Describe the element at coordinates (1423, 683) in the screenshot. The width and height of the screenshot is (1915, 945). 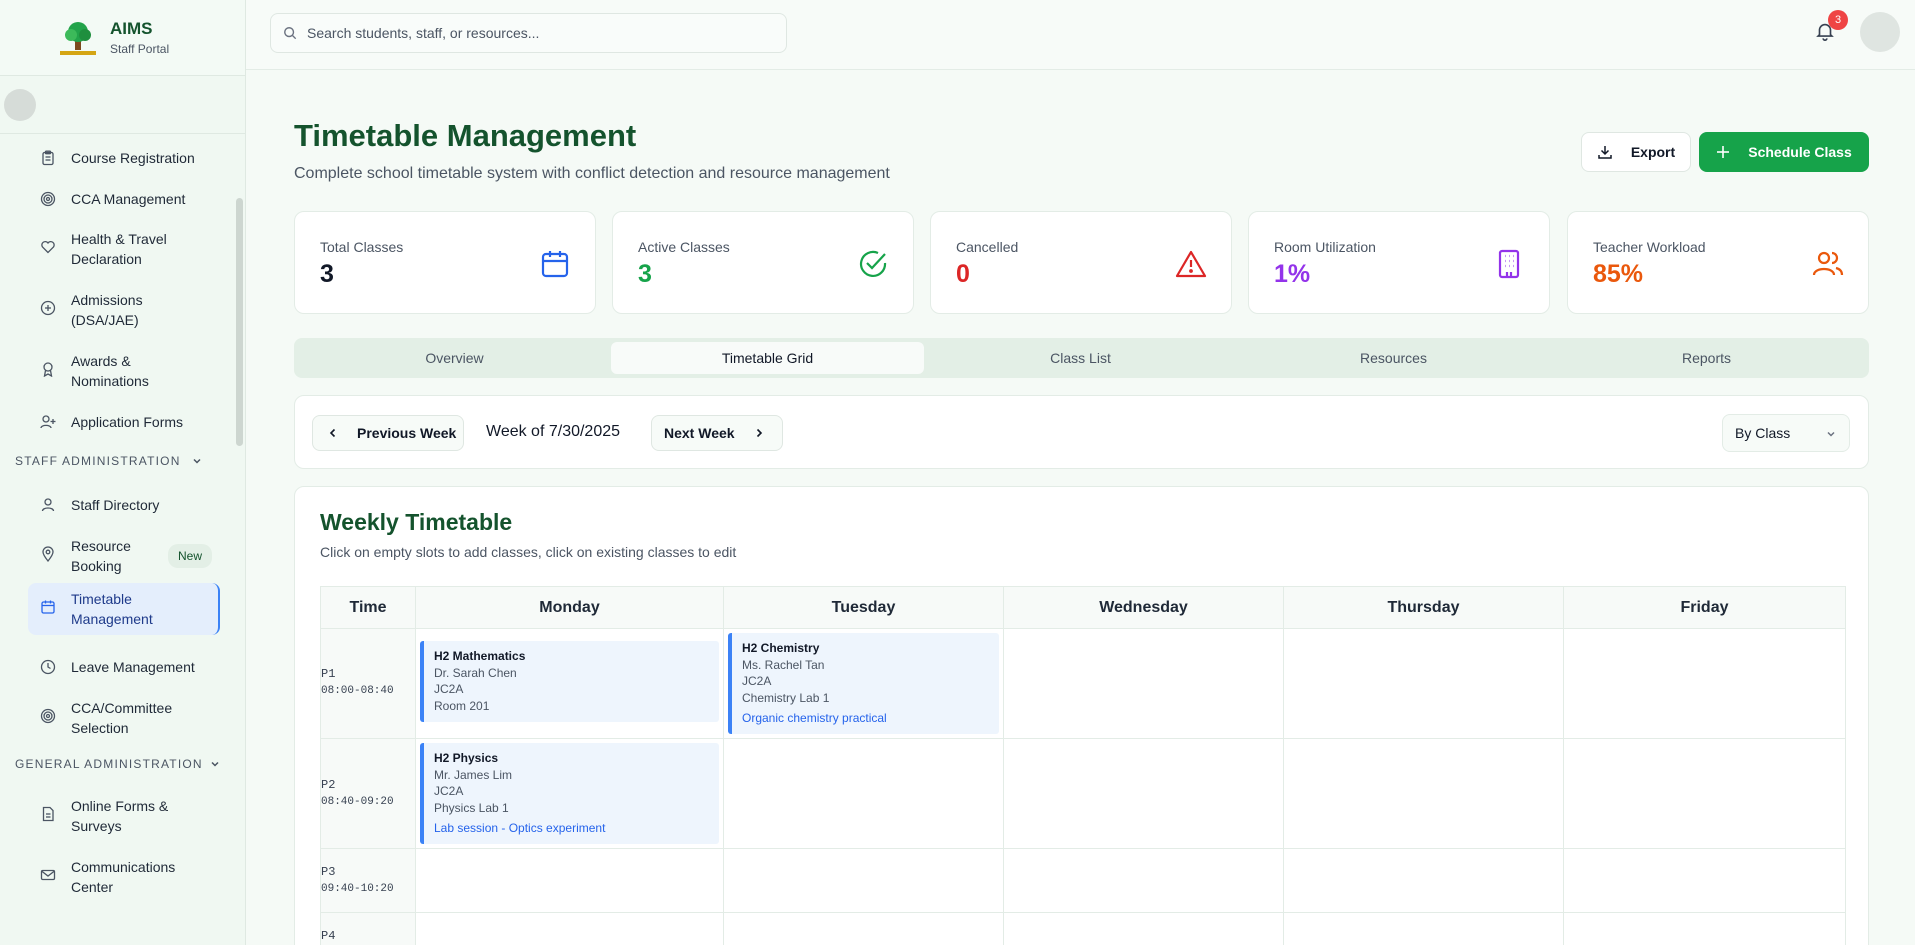
I see `slot-p1-thursday` at that location.